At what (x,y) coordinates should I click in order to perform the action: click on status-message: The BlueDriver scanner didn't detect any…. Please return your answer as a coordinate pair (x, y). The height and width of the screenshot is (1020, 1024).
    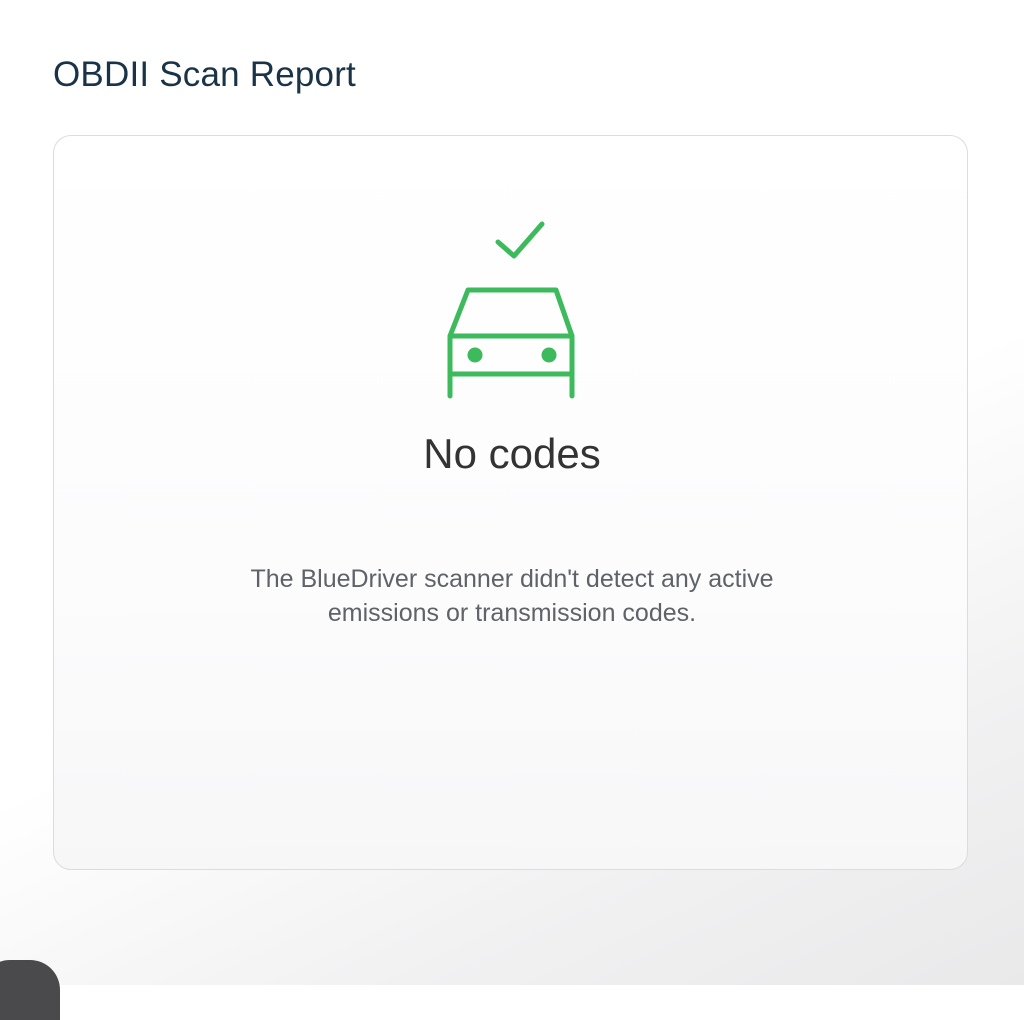
    Looking at the image, I should click on (512, 596).